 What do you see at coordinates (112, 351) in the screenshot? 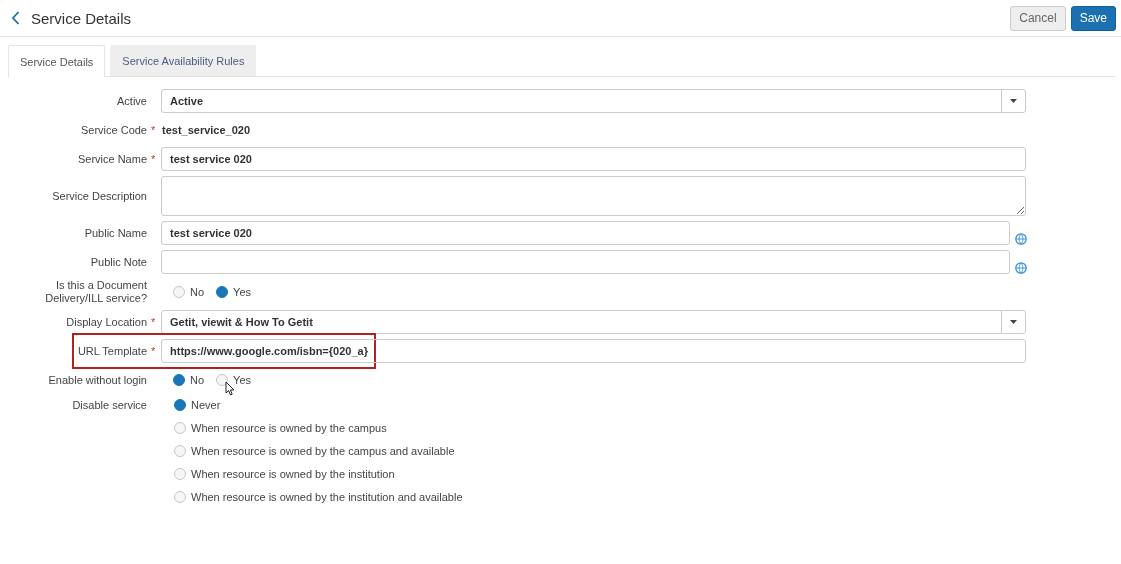
I see `field-label: URL Template` at bounding box center [112, 351].